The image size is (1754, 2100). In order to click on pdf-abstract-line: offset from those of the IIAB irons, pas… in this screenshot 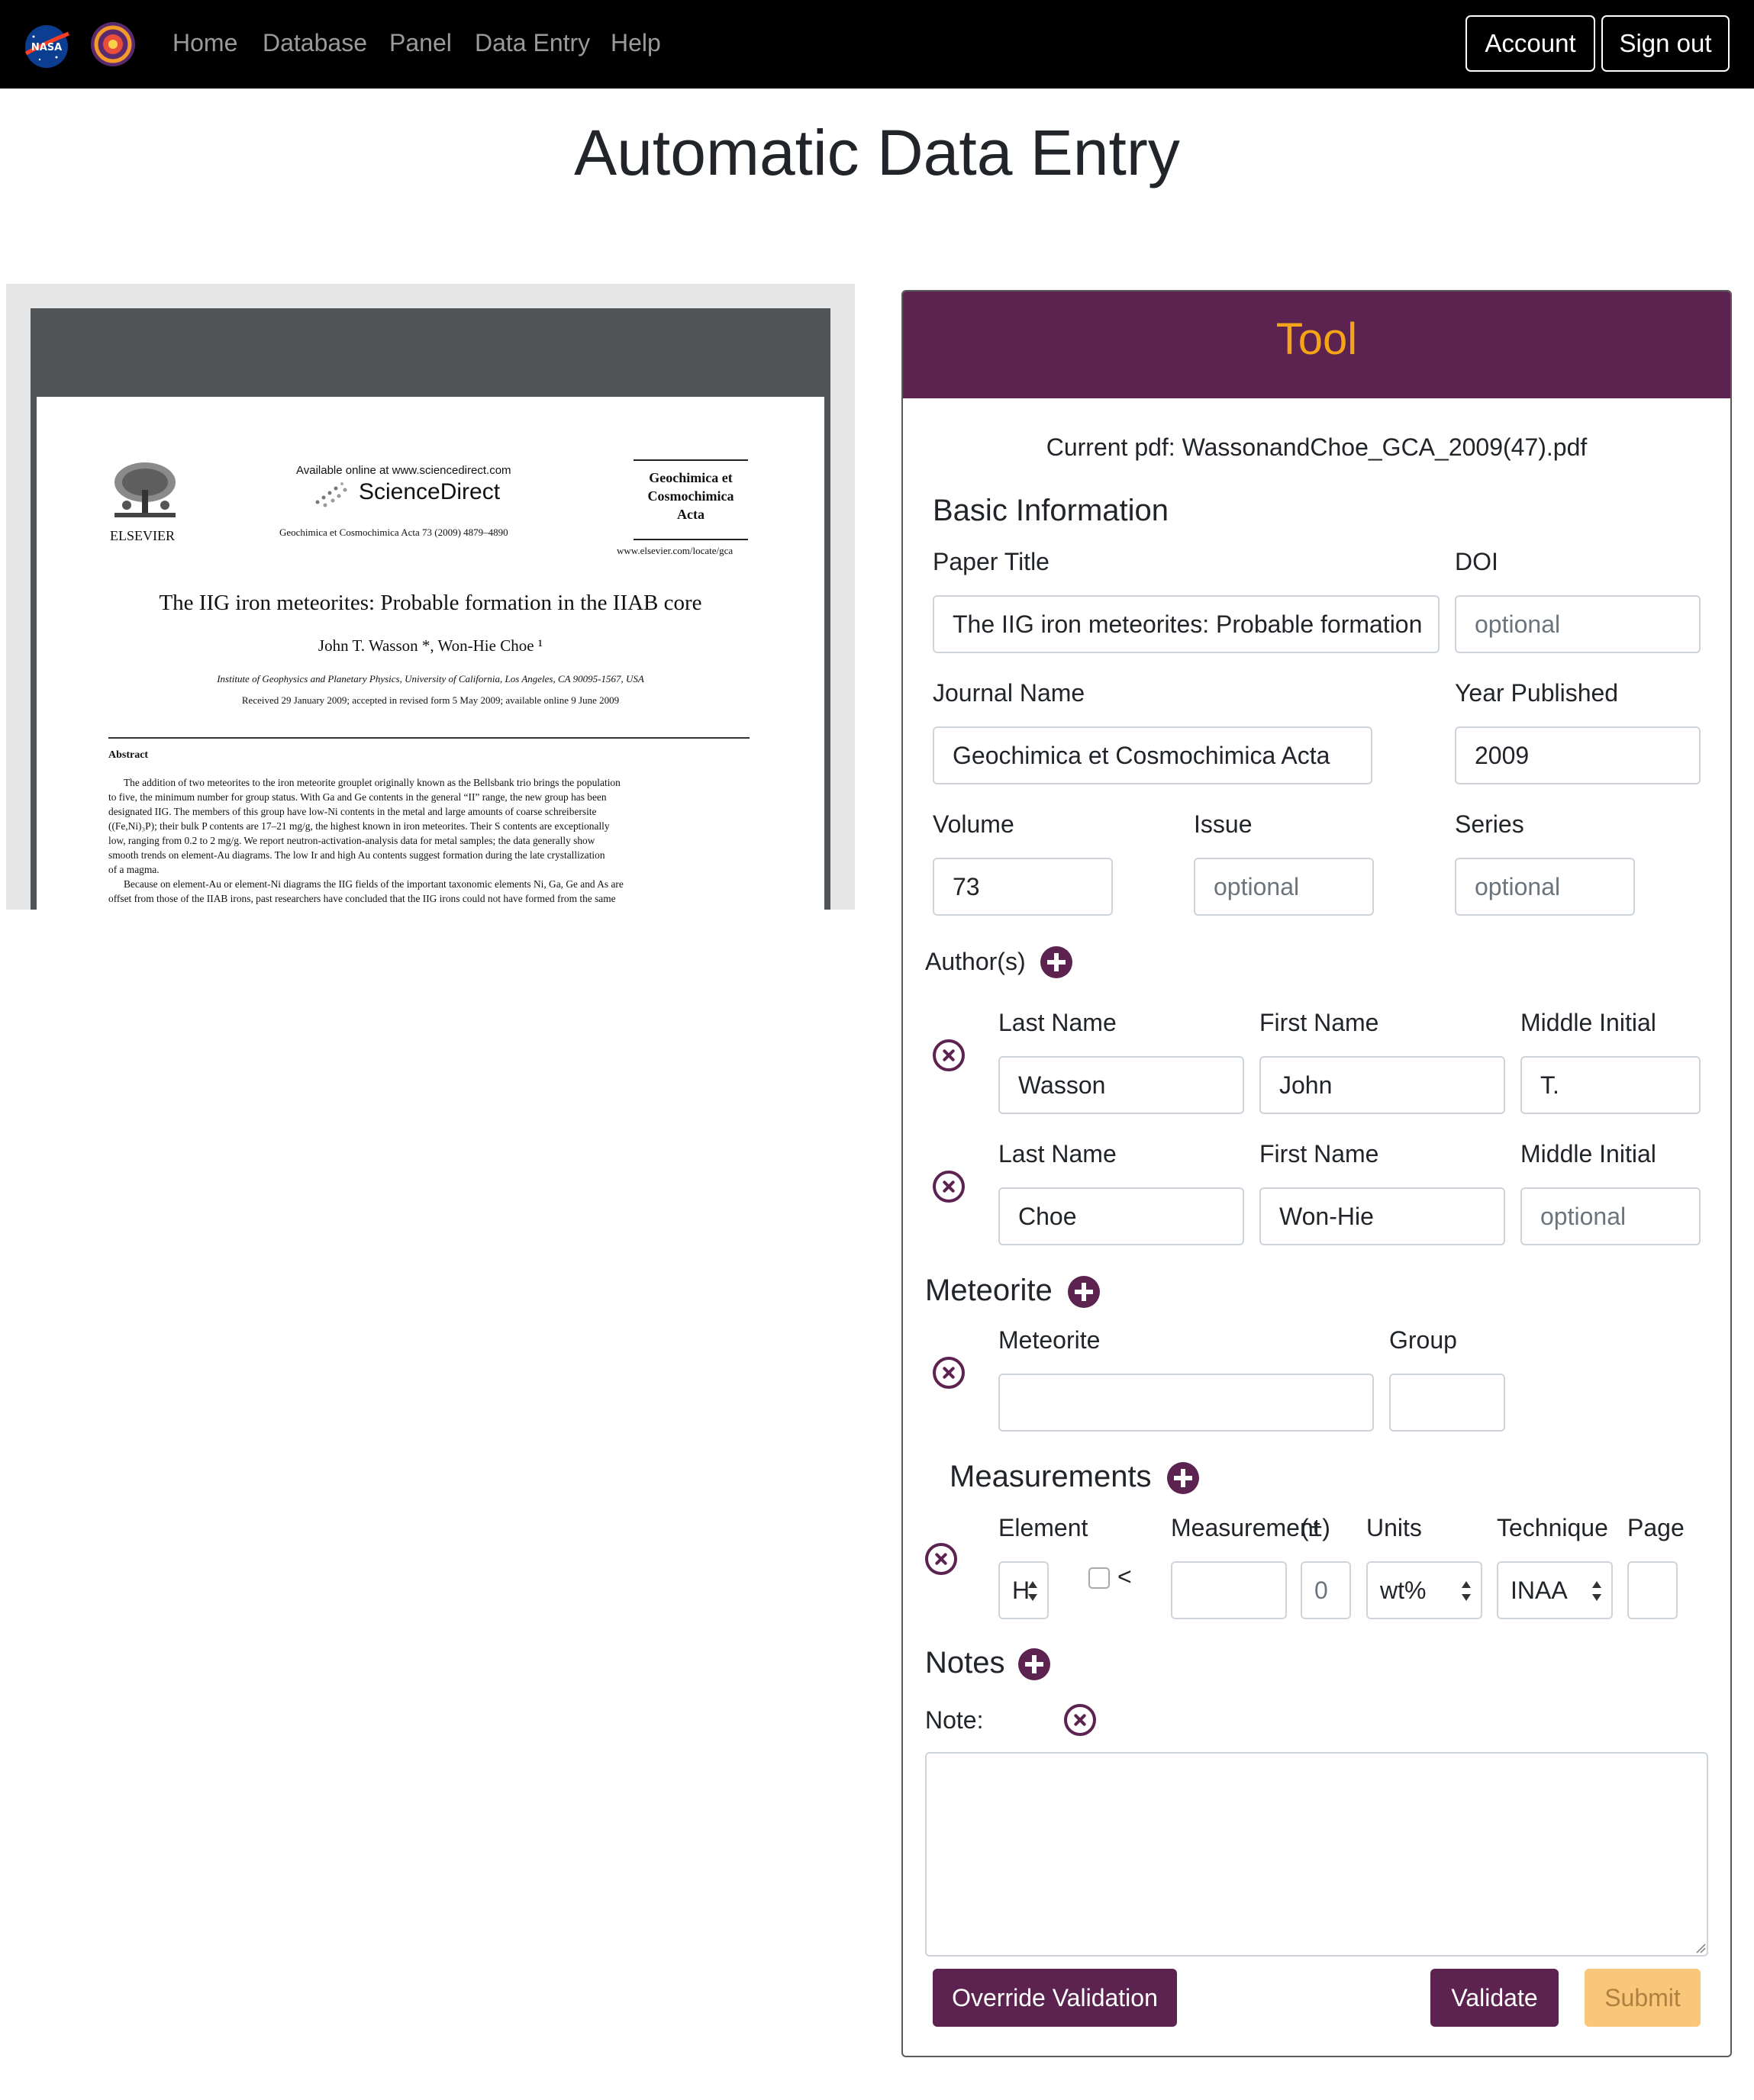, I will do `click(362, 899)`.